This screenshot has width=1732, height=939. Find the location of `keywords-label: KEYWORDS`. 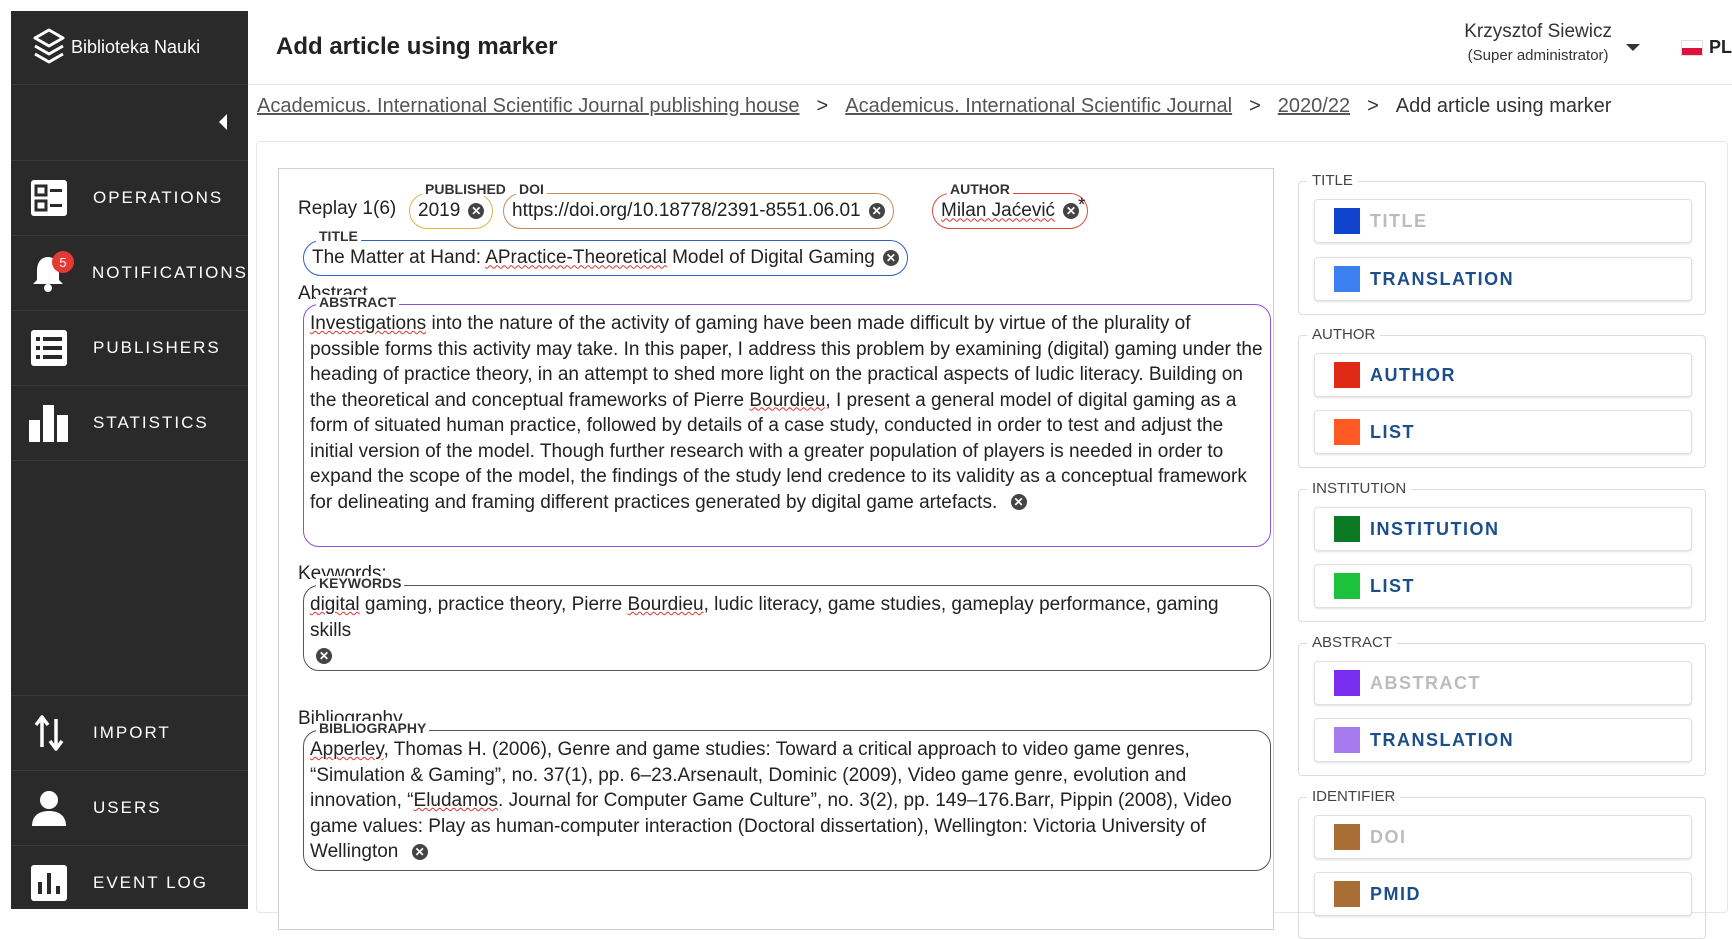

keywords-label: KEYWORDS is located at coordinates (360, 583).